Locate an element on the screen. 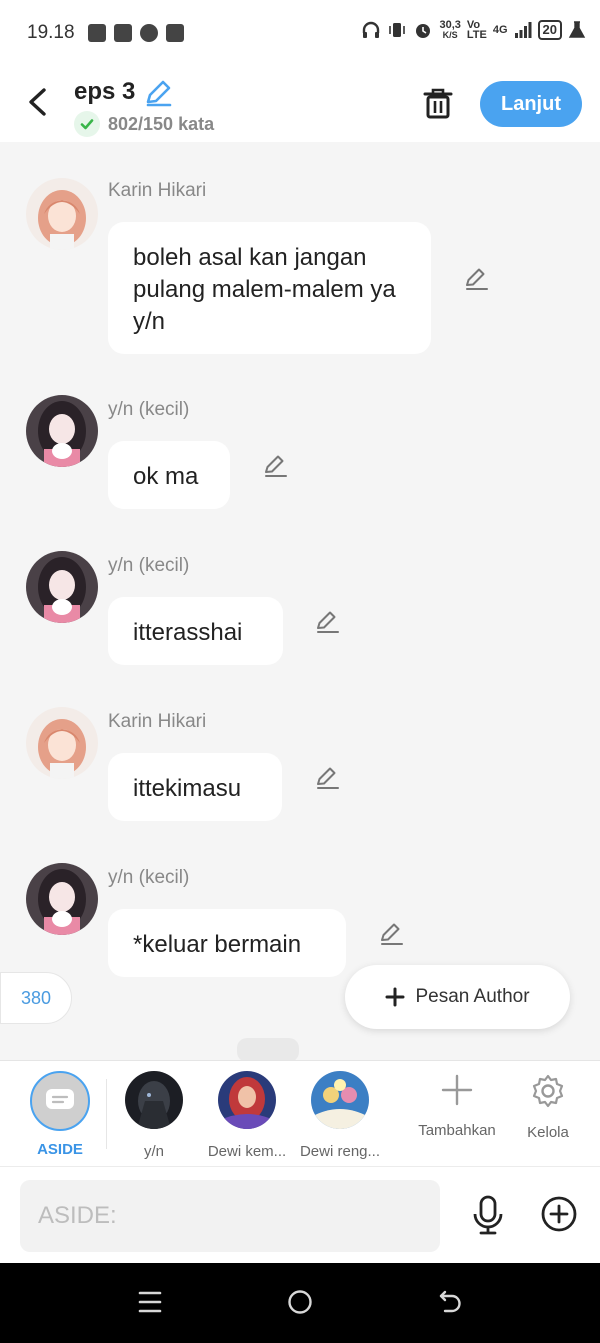 The height and width of the screenshot is (1343, 600). battery-indicator: 20 is located at coordinates (549, 30).